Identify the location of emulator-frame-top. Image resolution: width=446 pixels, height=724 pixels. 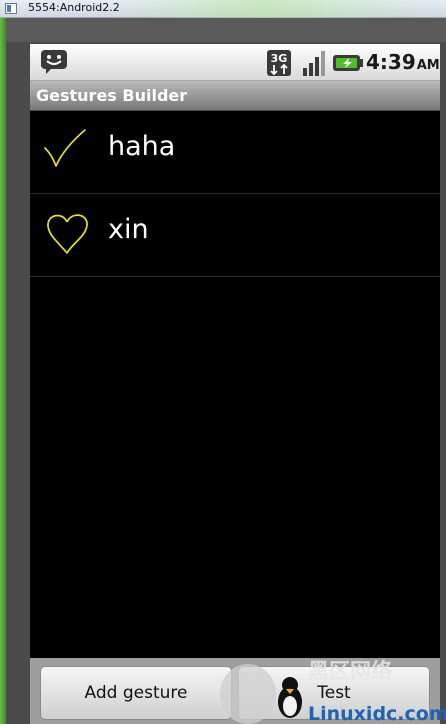
(226, 30).